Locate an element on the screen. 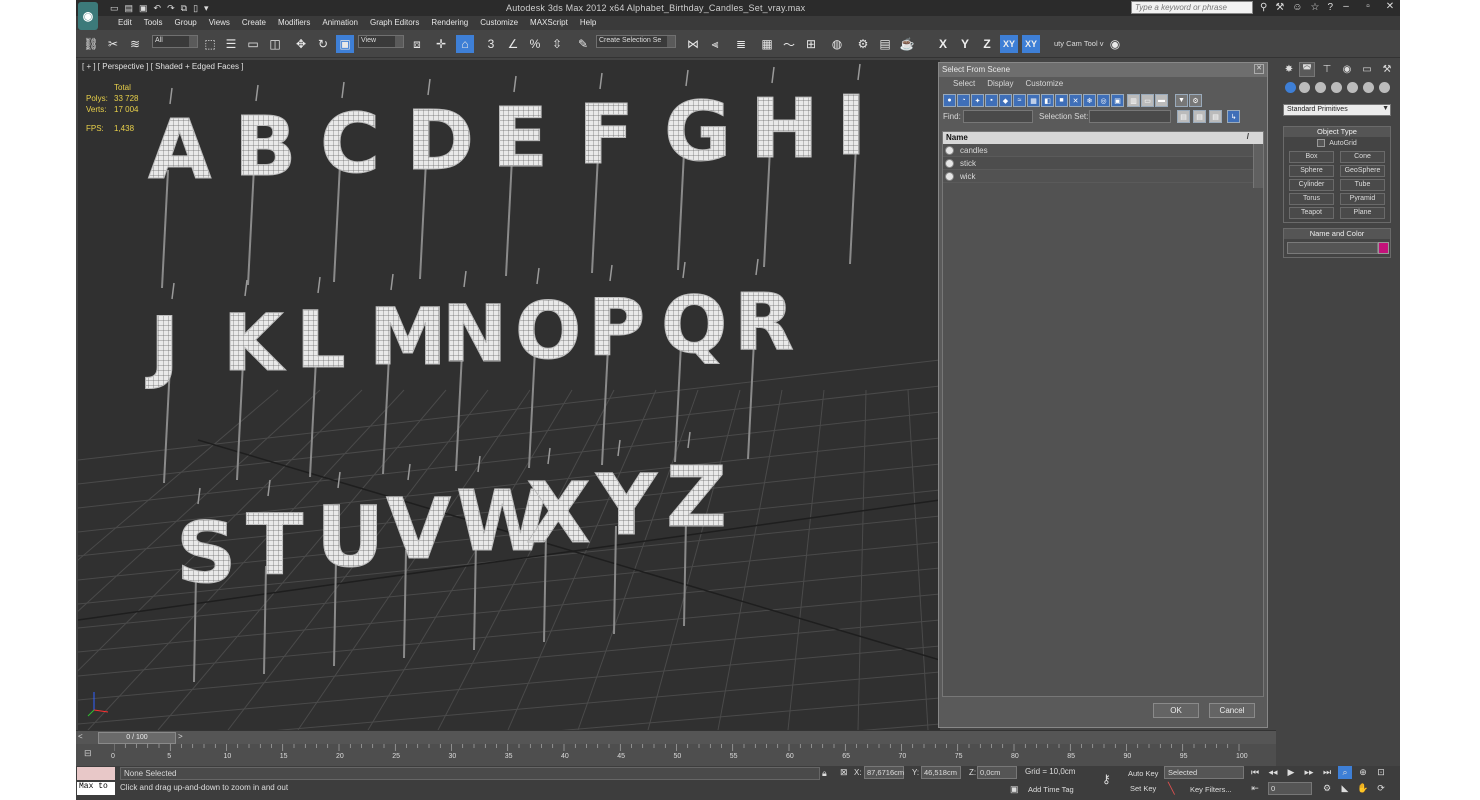 The width and height of the screenshot is (1480, 800). next-frame-icon: ▸▸ is located at coordinates (1309, 772).